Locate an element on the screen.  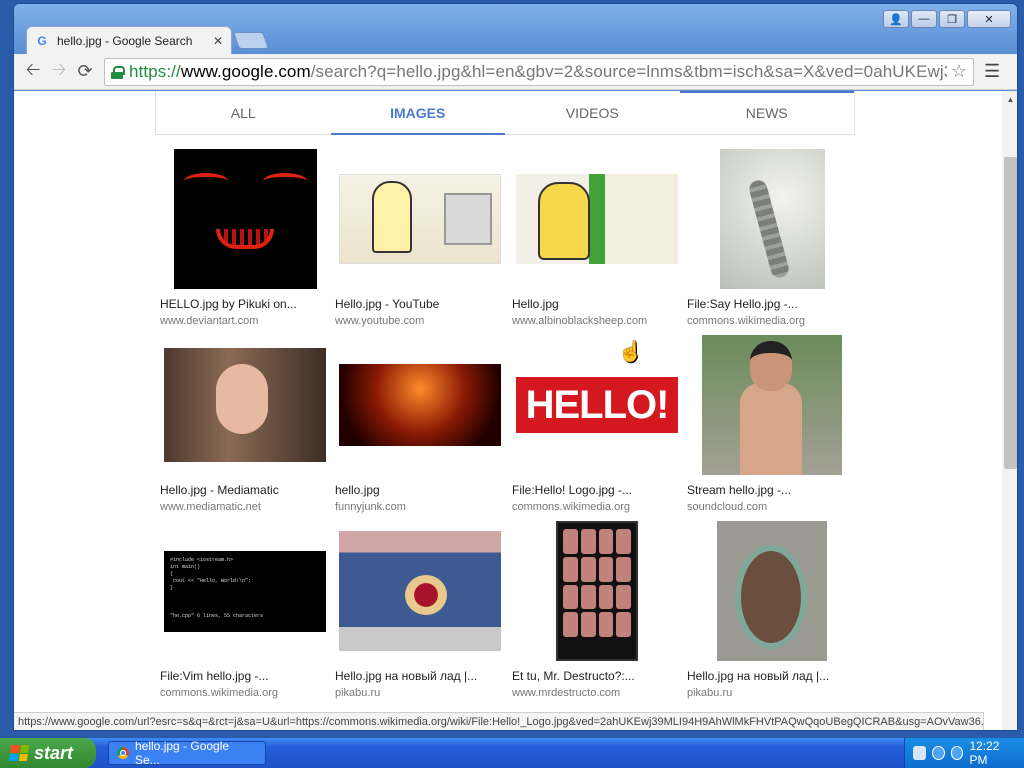
window-controls: 👤 — ❐ ✕ is located at coordinates (947, 19).